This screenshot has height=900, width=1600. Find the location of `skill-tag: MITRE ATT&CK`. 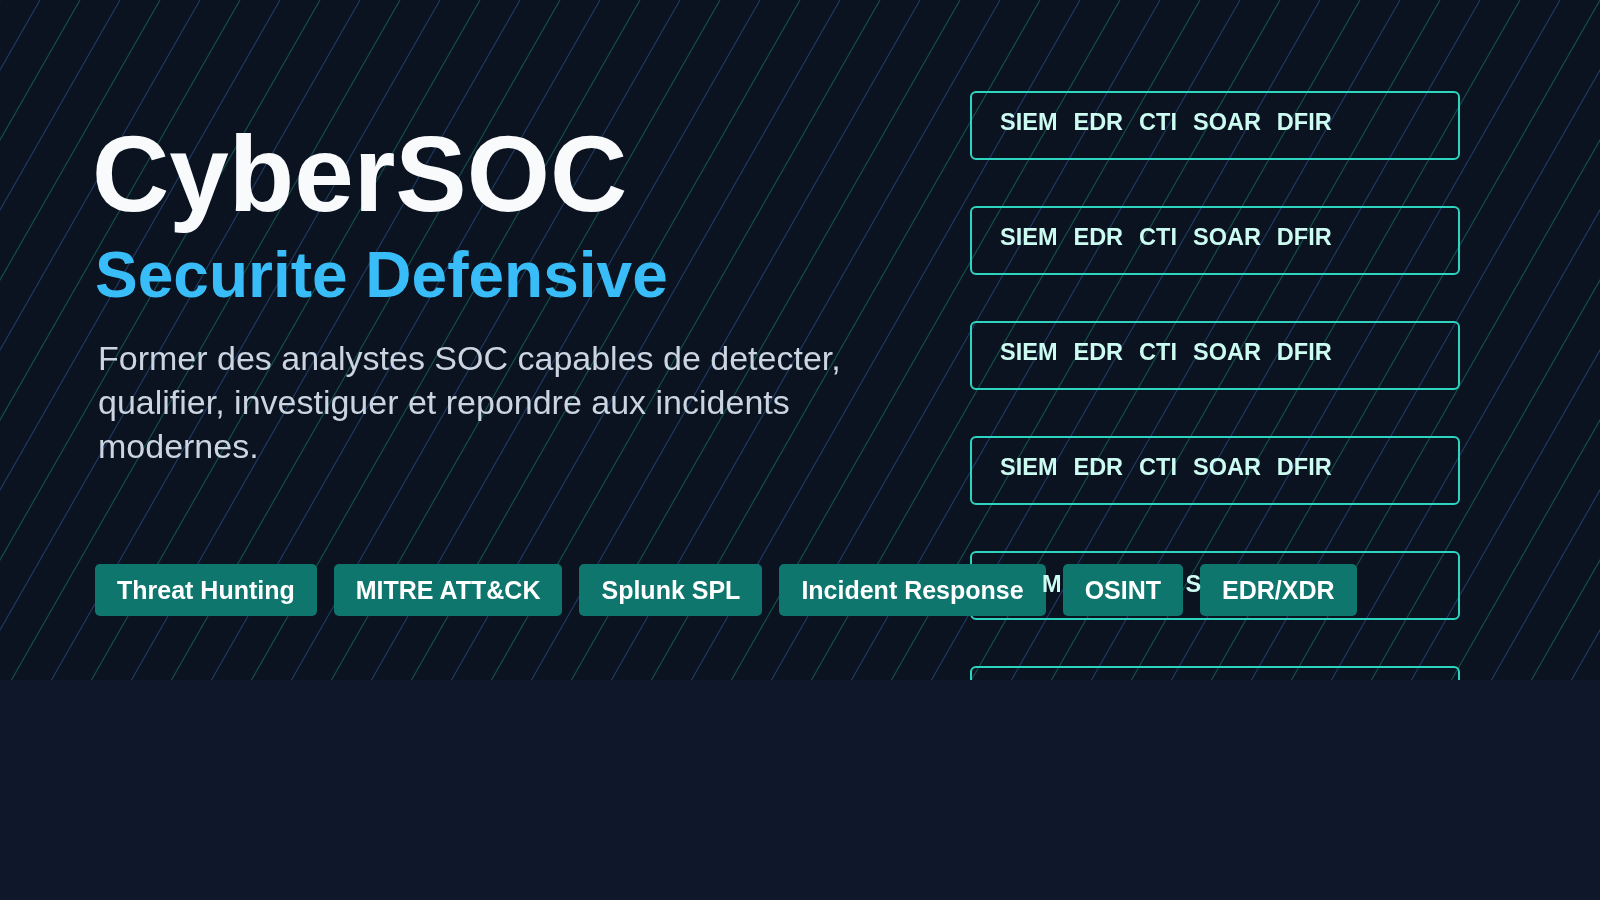

skill-tag: MITRE ATT&CK is located at coordinates (448, 590).